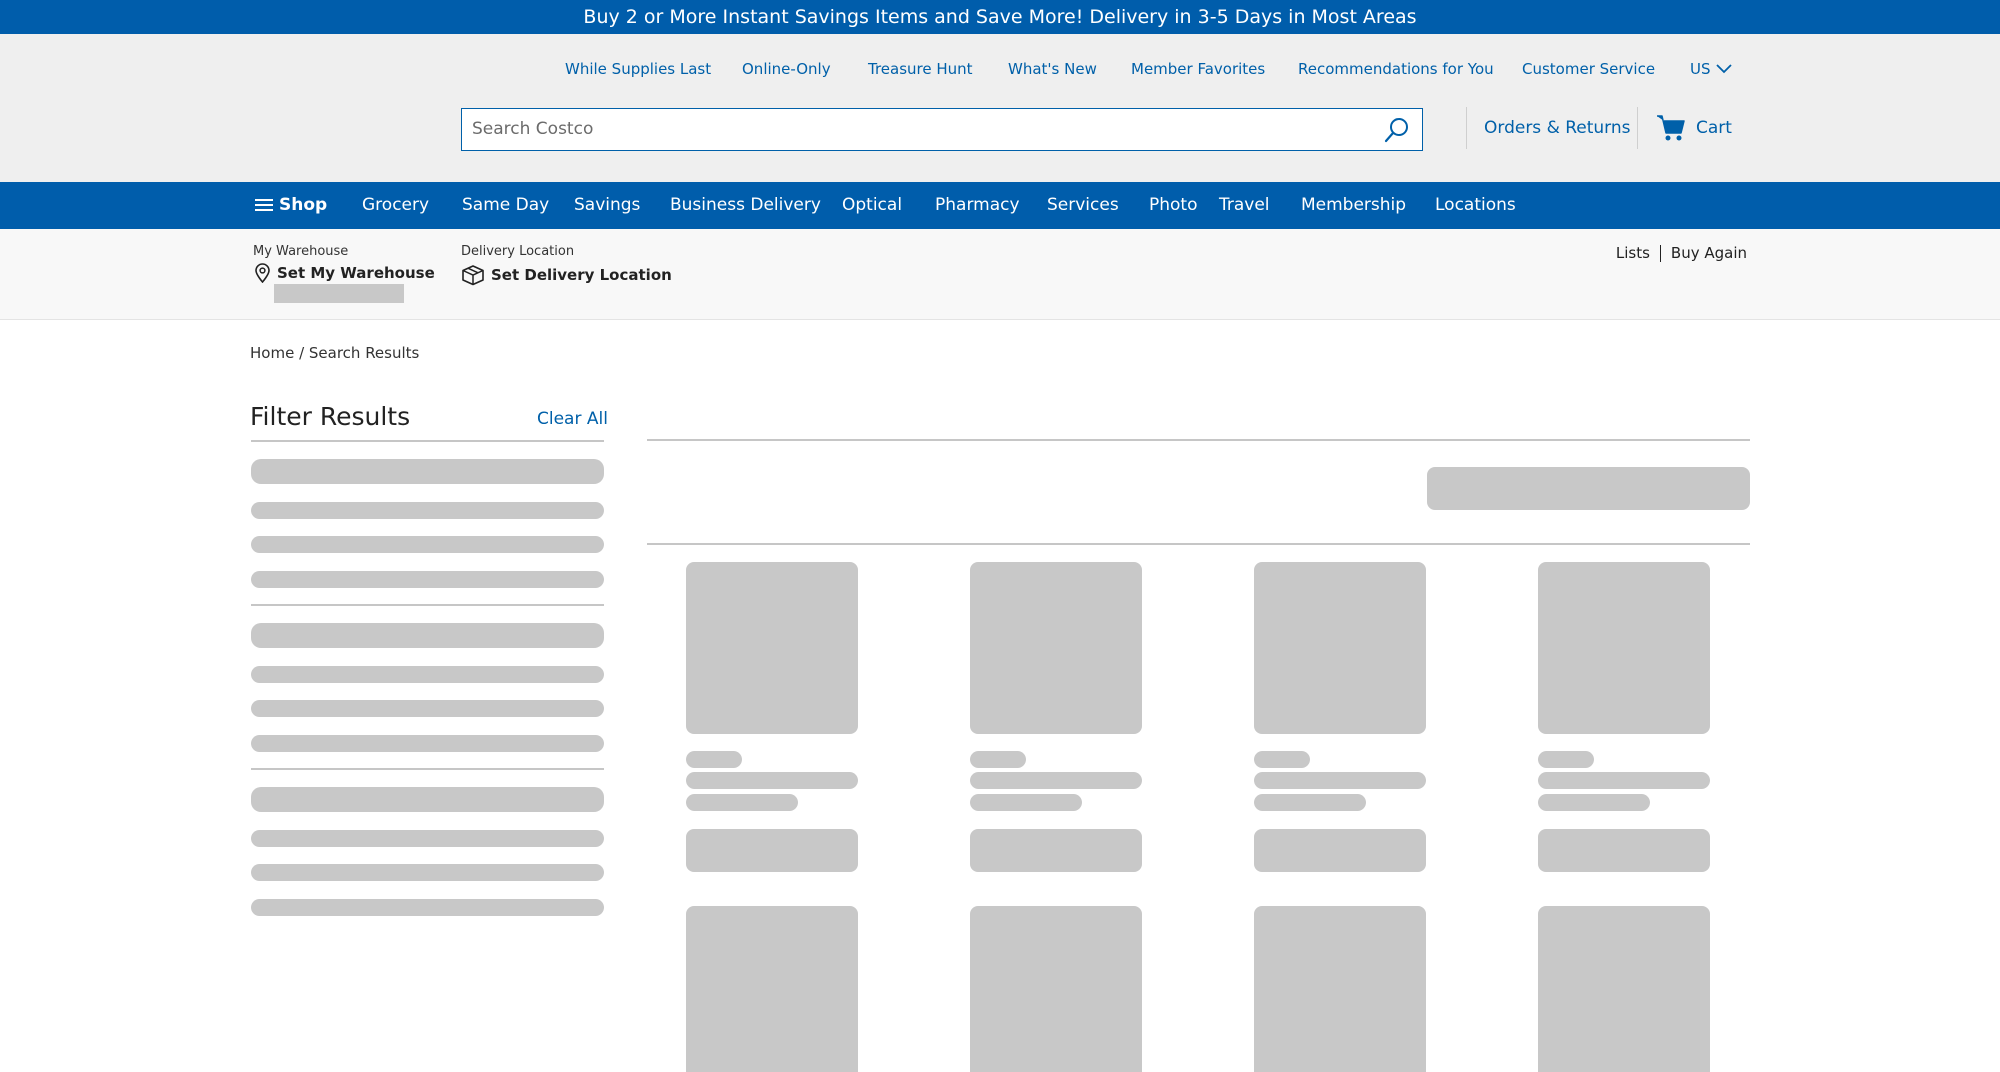  I want to click on search-icon, so click(1397, 130).